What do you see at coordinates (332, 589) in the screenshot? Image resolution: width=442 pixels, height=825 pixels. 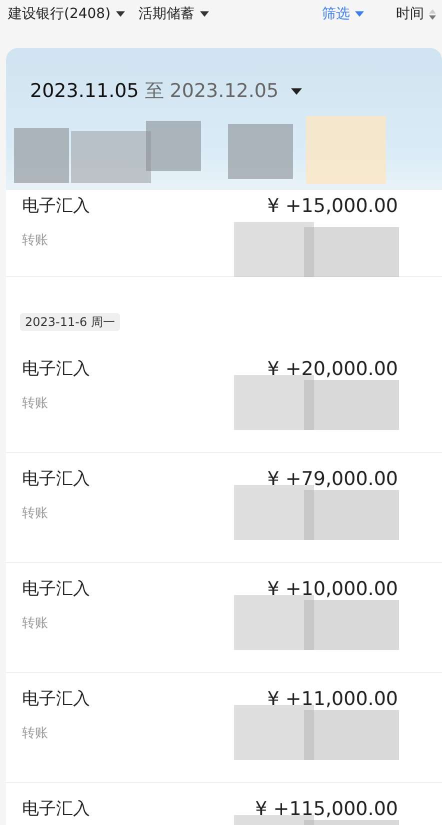 I see `transaction-amount: ¥ +10,000.00` at bounding box center [332, 589].